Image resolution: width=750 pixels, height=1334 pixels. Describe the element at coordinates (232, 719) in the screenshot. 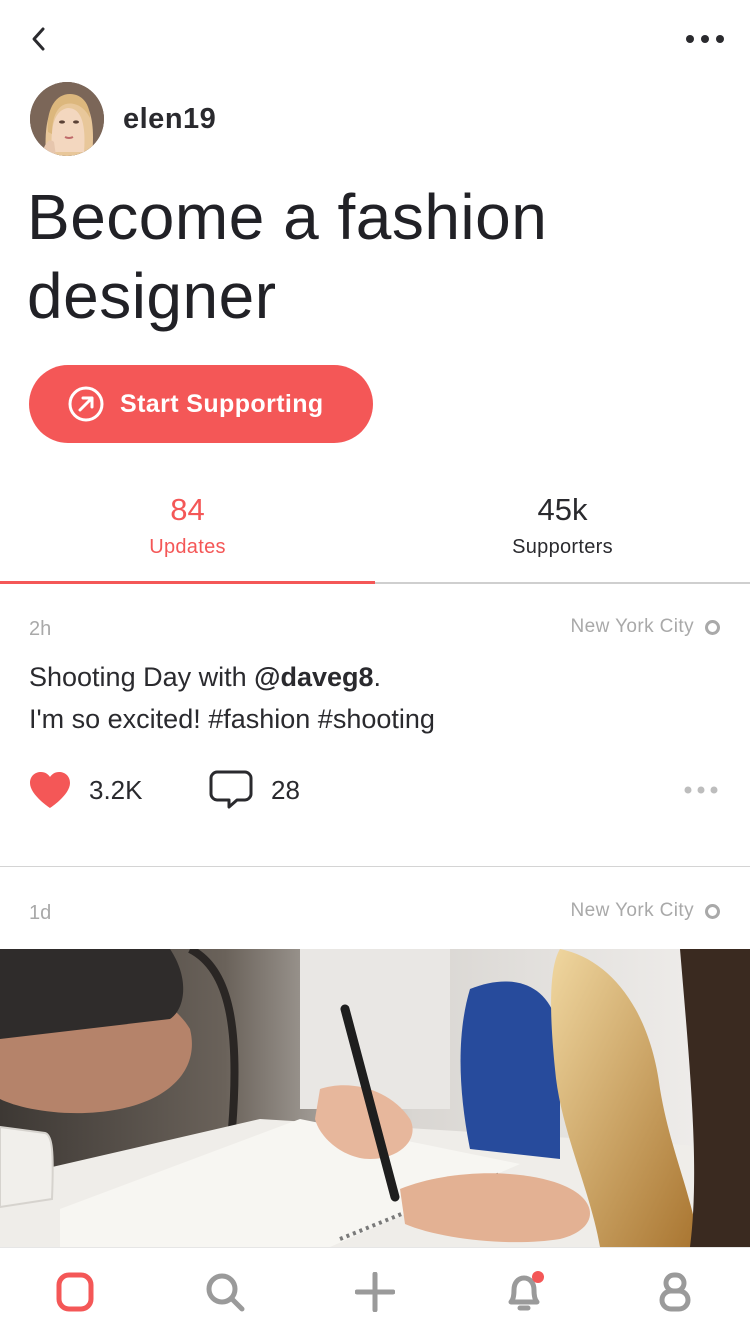

I see `post-text-line2: I'm so excited! #fashion #shooting` at that location.